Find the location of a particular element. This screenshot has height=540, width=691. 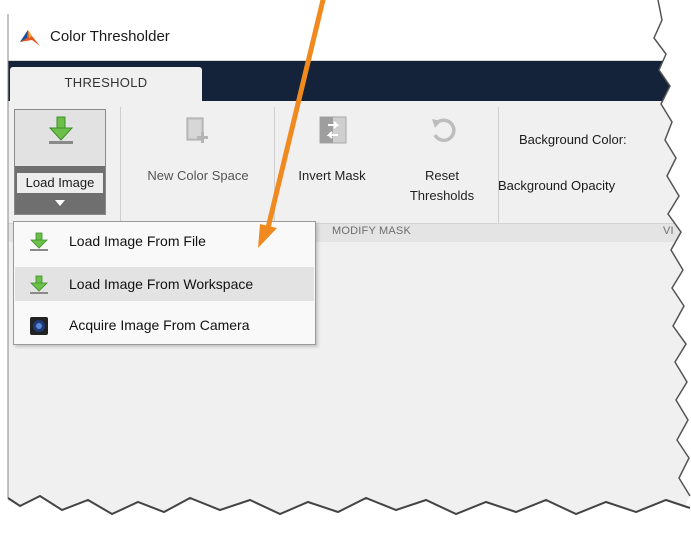

section-label-view: VI is located at coordinates (668, 231).